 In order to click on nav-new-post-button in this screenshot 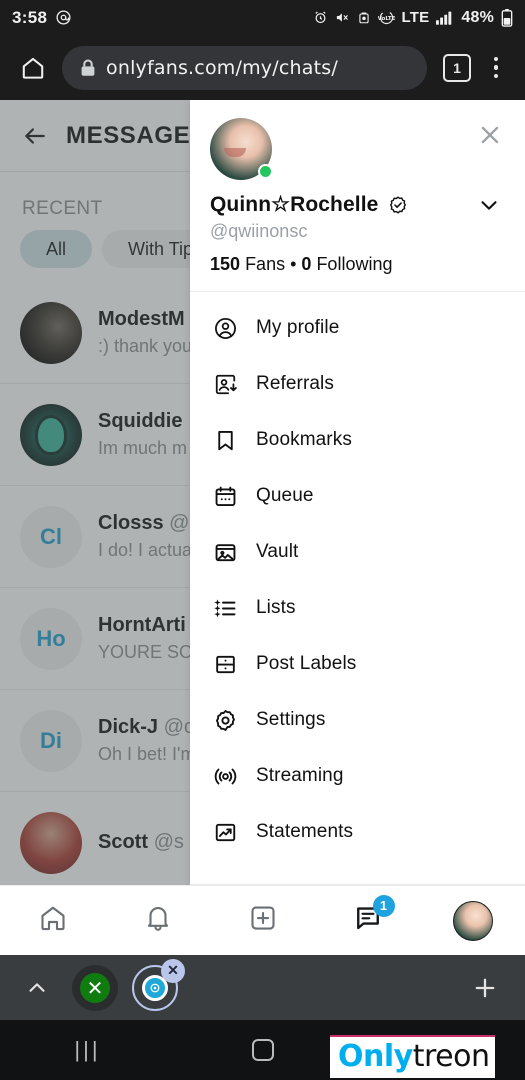, I will do `click(263, 921)`.